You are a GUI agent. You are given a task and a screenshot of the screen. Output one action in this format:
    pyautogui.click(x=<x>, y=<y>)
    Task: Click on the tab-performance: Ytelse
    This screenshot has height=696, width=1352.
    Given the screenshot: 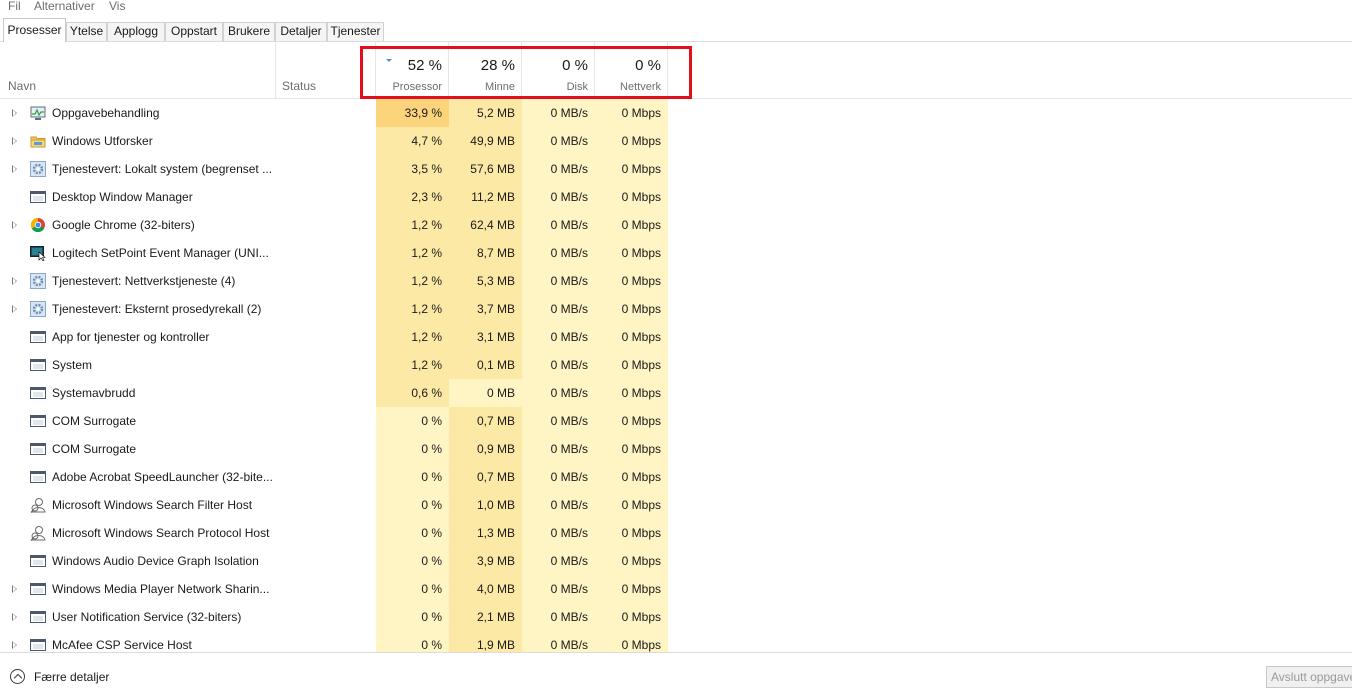 What is the action you would take?
    pyautogui.click(x=86, y=31)
    